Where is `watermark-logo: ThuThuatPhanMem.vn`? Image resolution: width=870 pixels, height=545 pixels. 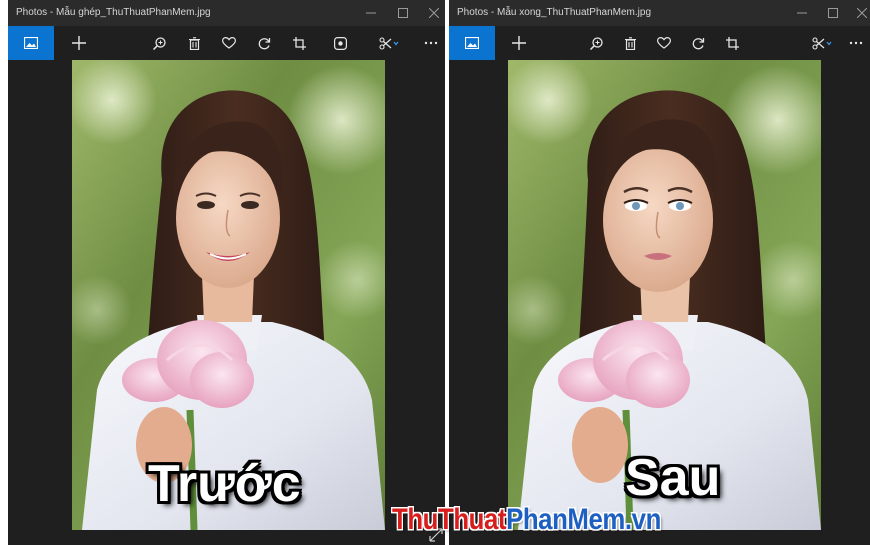
watermark-logo: ThuThuatPhanMem.vn is located at coordinates (526, 520).